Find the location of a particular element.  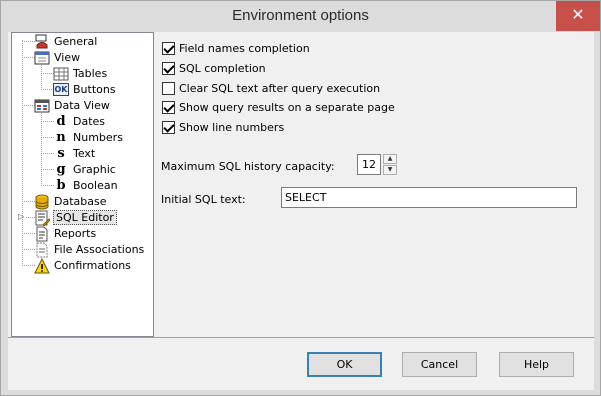

tree-item-label: Numbers is located at coordinates (98, 137).